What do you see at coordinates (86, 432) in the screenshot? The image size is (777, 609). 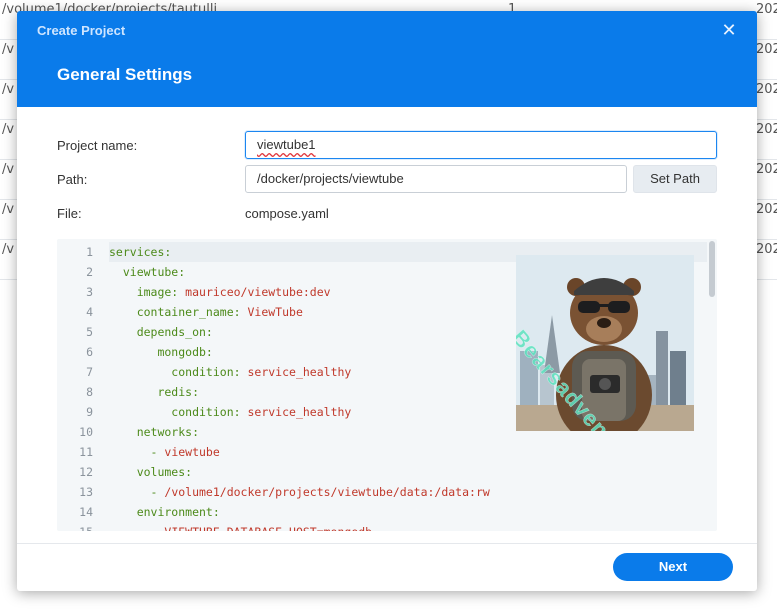 I see `line-number: 10` at bounding box center [86, 432].